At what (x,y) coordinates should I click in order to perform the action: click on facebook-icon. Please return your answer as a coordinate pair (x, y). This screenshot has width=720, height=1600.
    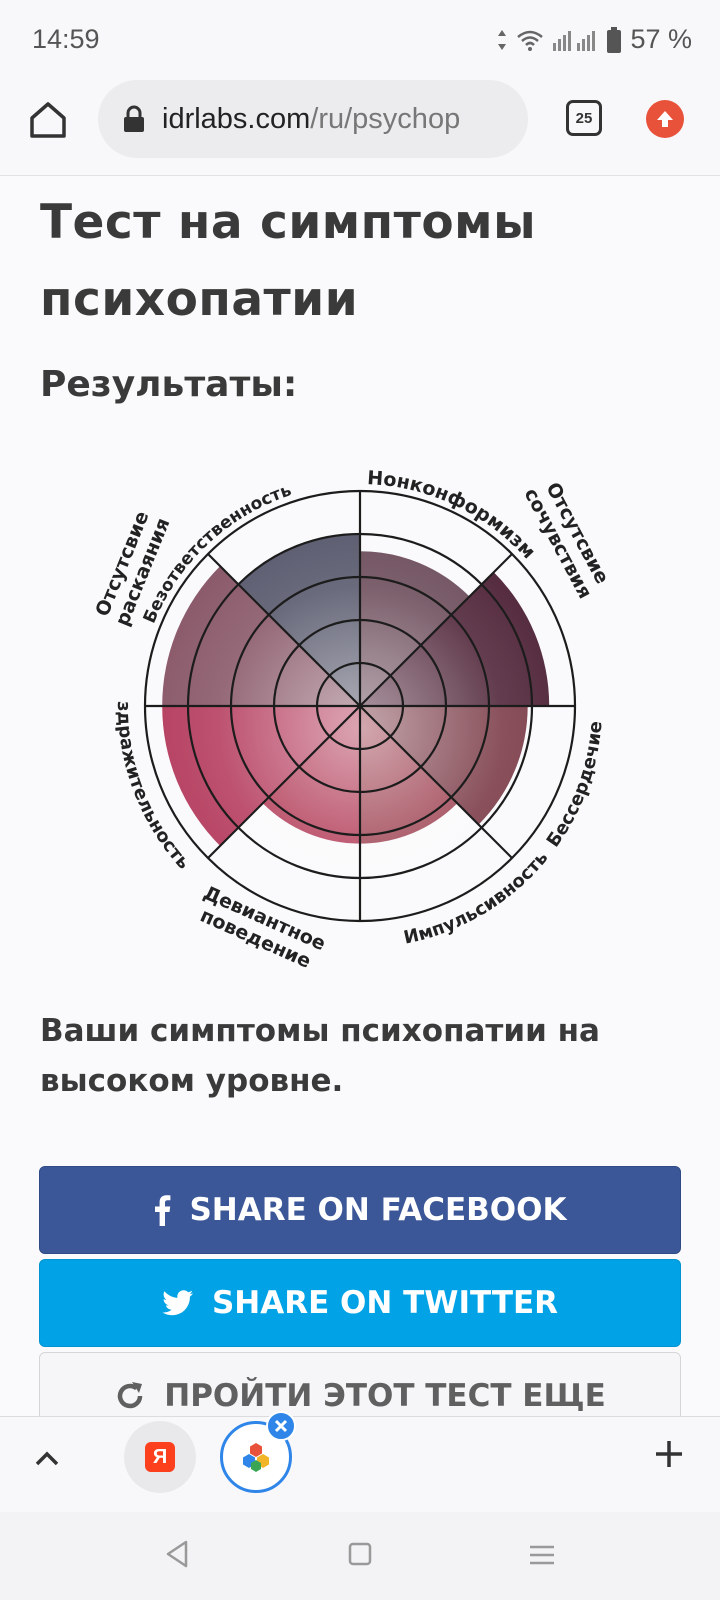
    Looking at the image, I should click on (162, 1210).